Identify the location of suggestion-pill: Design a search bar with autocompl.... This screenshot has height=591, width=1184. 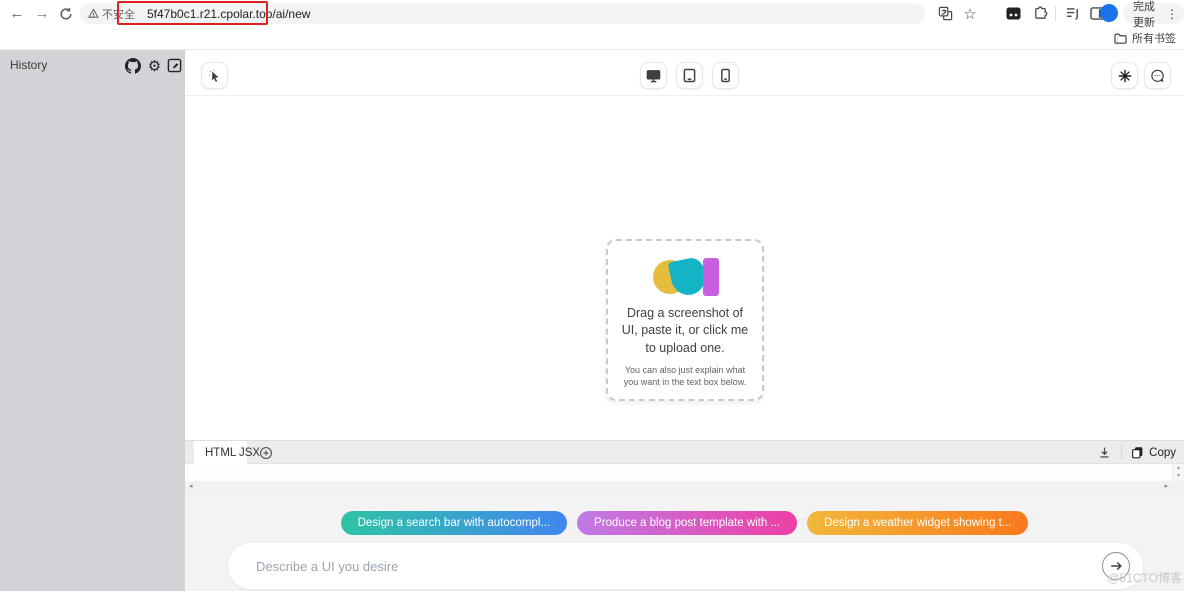
(454, 523).